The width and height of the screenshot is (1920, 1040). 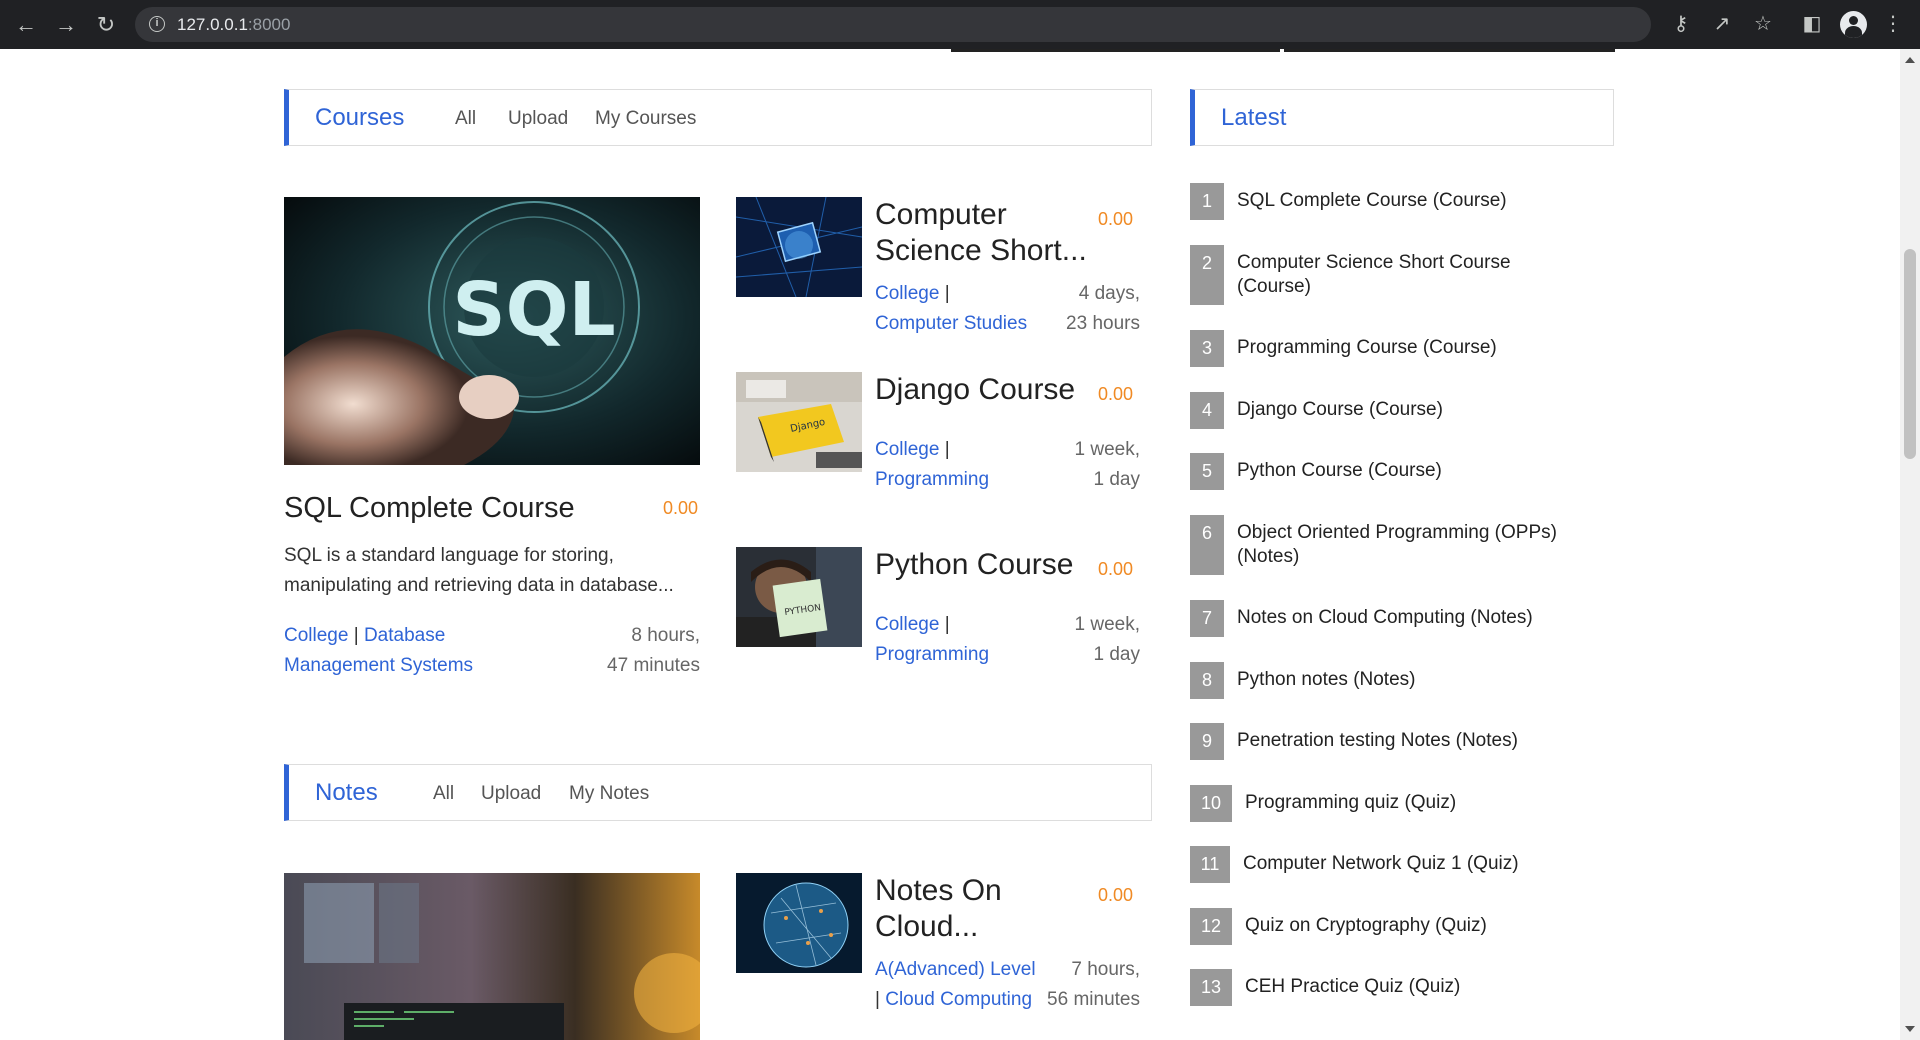 What do you see at coordinates (932, 639) in the screenshot?
I see `course-meta: College | Programming` at bounding box center [932, 639].